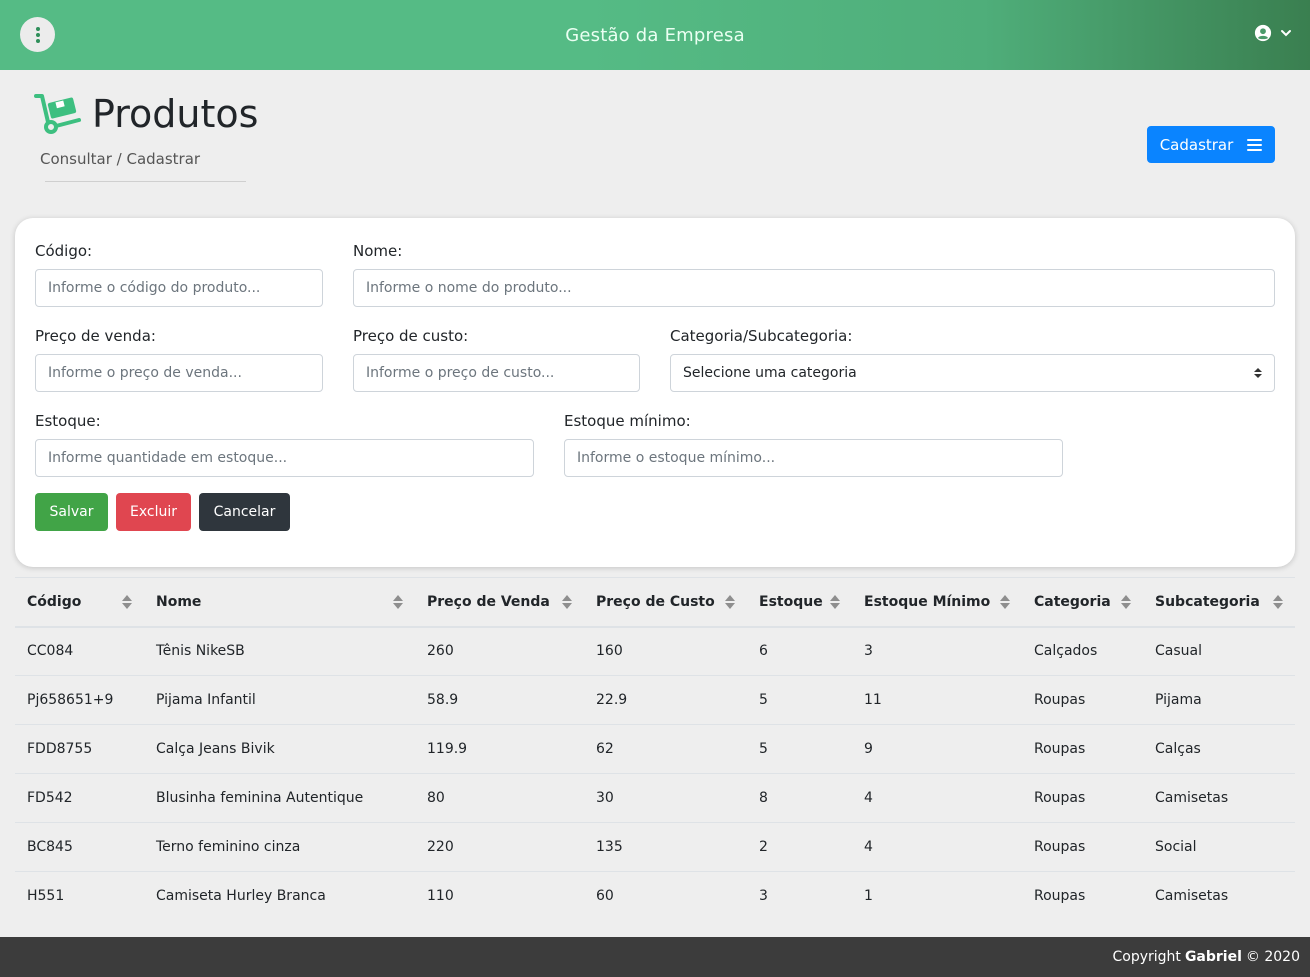 This screenshot has height=977, width=1310. Describe the element at coordinates (1082, 651) in the screenshot. I see `table-cell: Calçados` at that location.